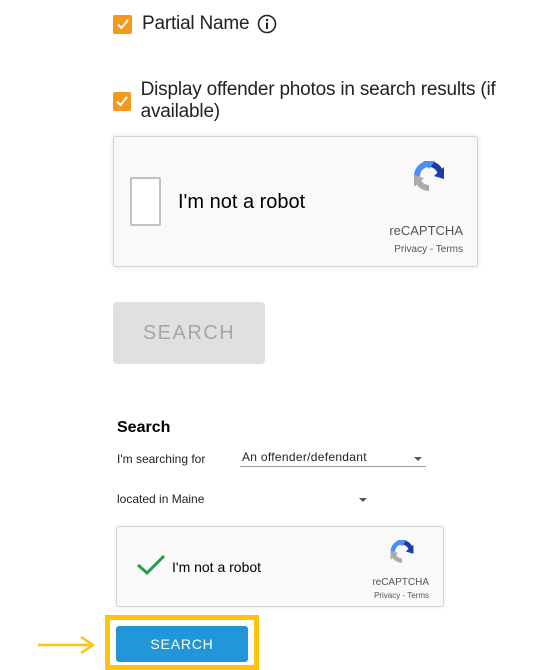  I want to click on arrow-right-icon, so click(67, 647).